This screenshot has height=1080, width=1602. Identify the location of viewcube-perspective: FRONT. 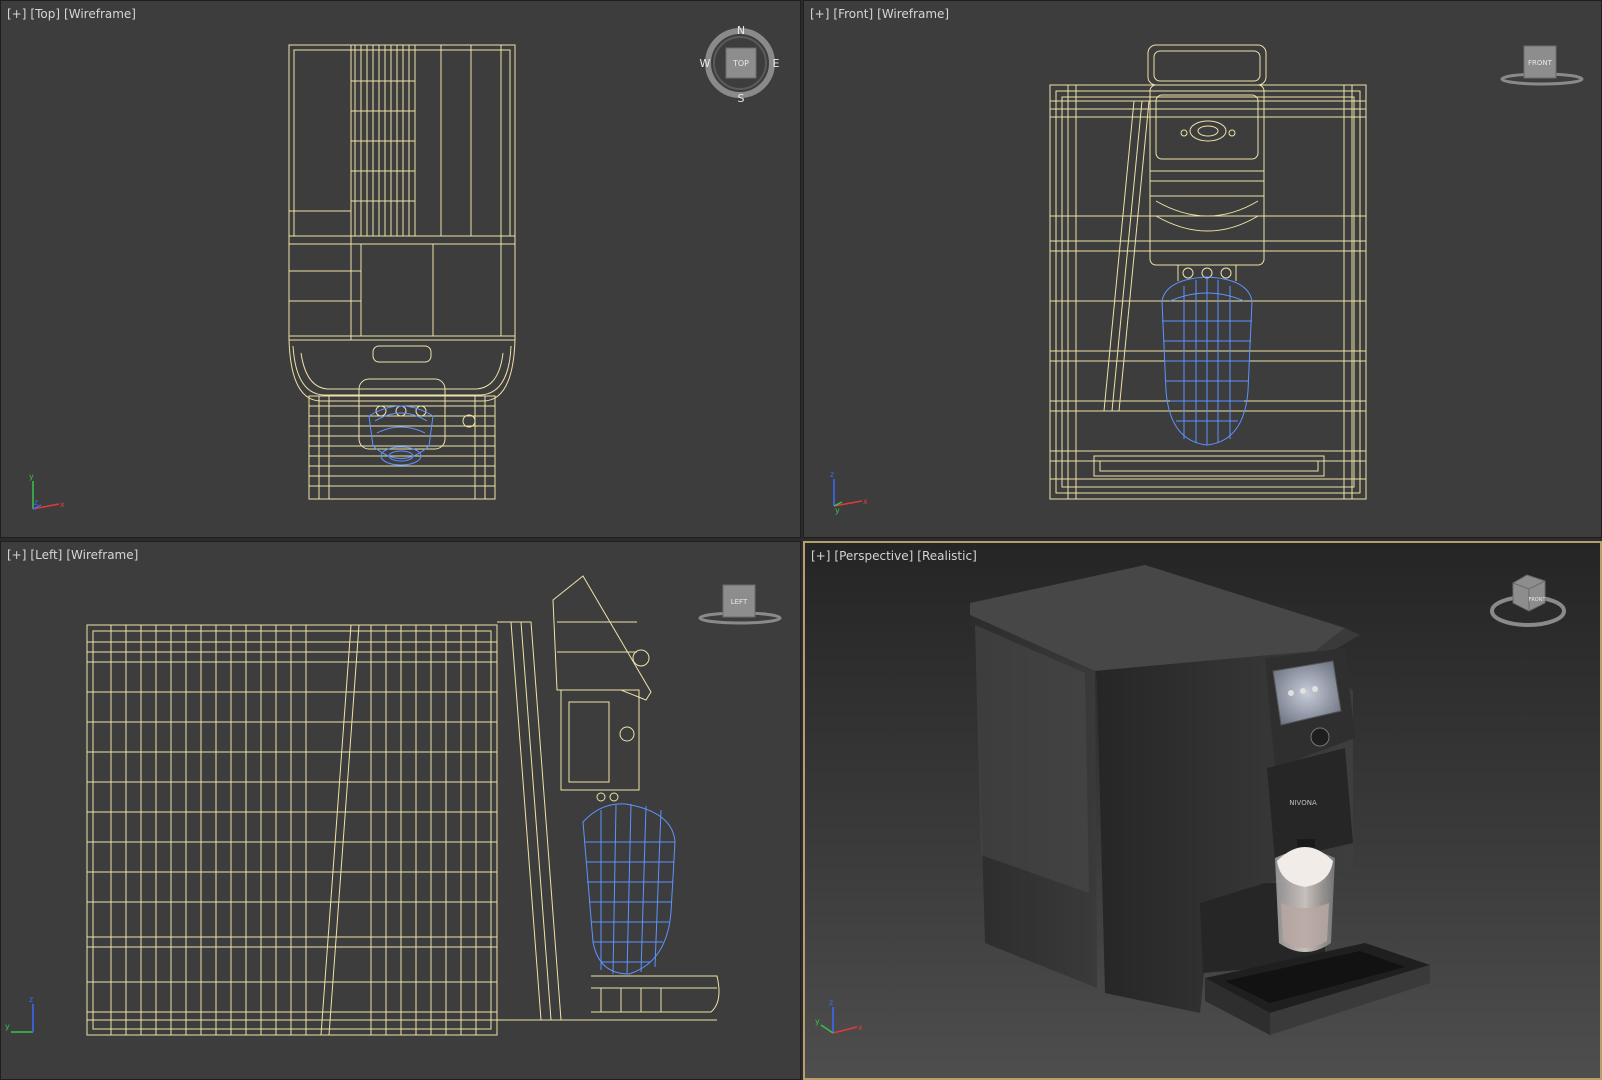
(1528, 600).